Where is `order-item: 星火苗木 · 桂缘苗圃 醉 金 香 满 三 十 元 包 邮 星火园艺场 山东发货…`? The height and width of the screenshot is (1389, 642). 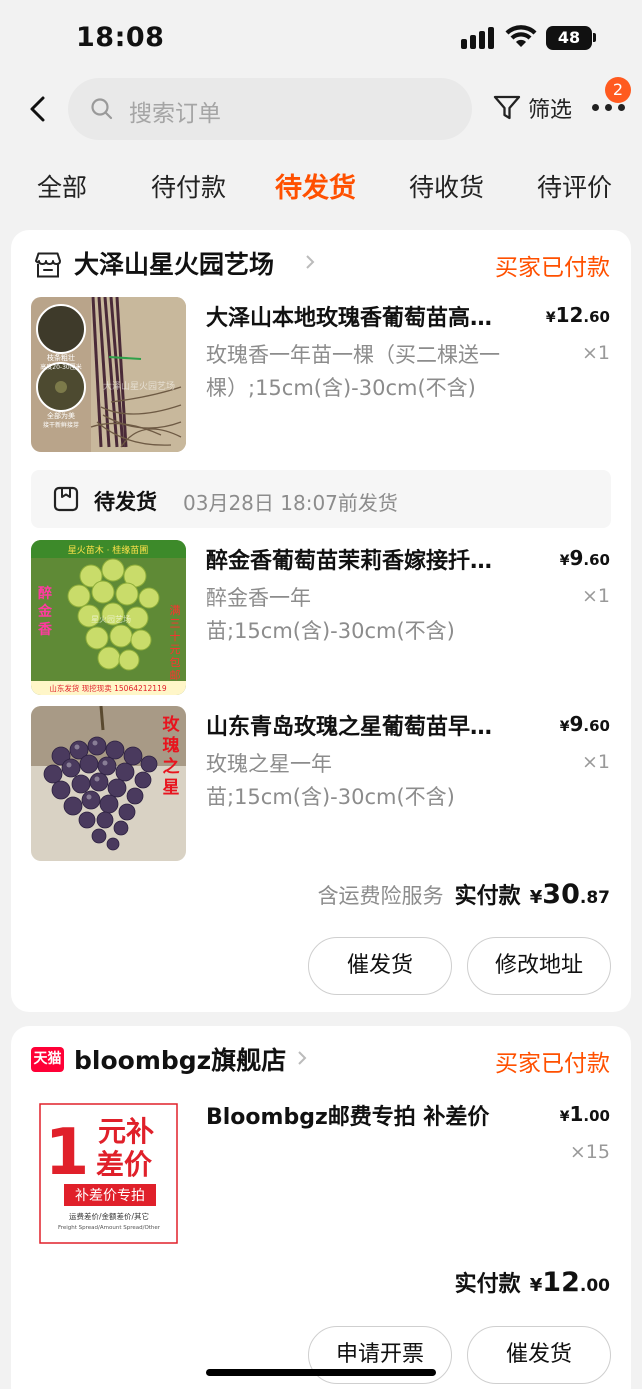 order-item: 星火苗木 · 桂缘苗圃 醉 金 香 满 三 十 元 包 邮 星火园艺场 山东发货… is located at coordinates (321, 619).